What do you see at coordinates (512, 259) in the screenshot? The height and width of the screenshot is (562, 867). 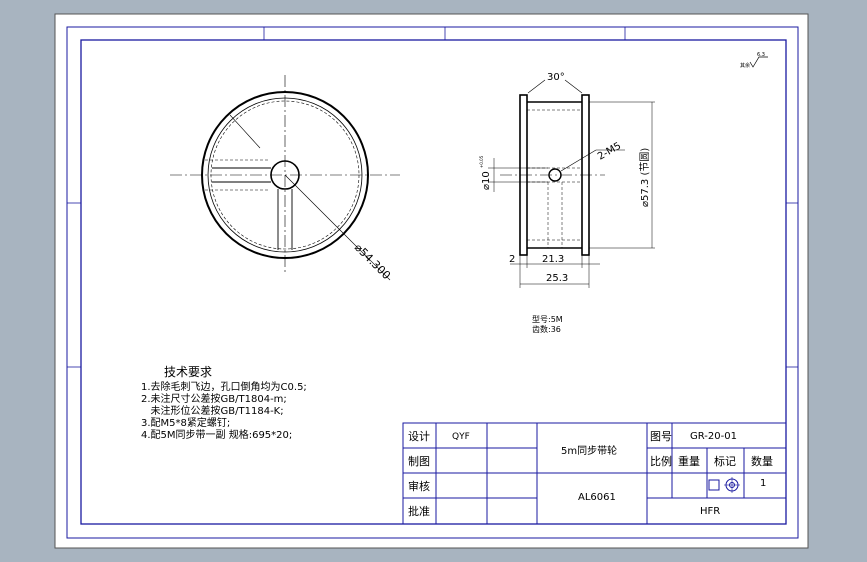 I see `flange-width-label: 2` at bounding box center [512, 259].